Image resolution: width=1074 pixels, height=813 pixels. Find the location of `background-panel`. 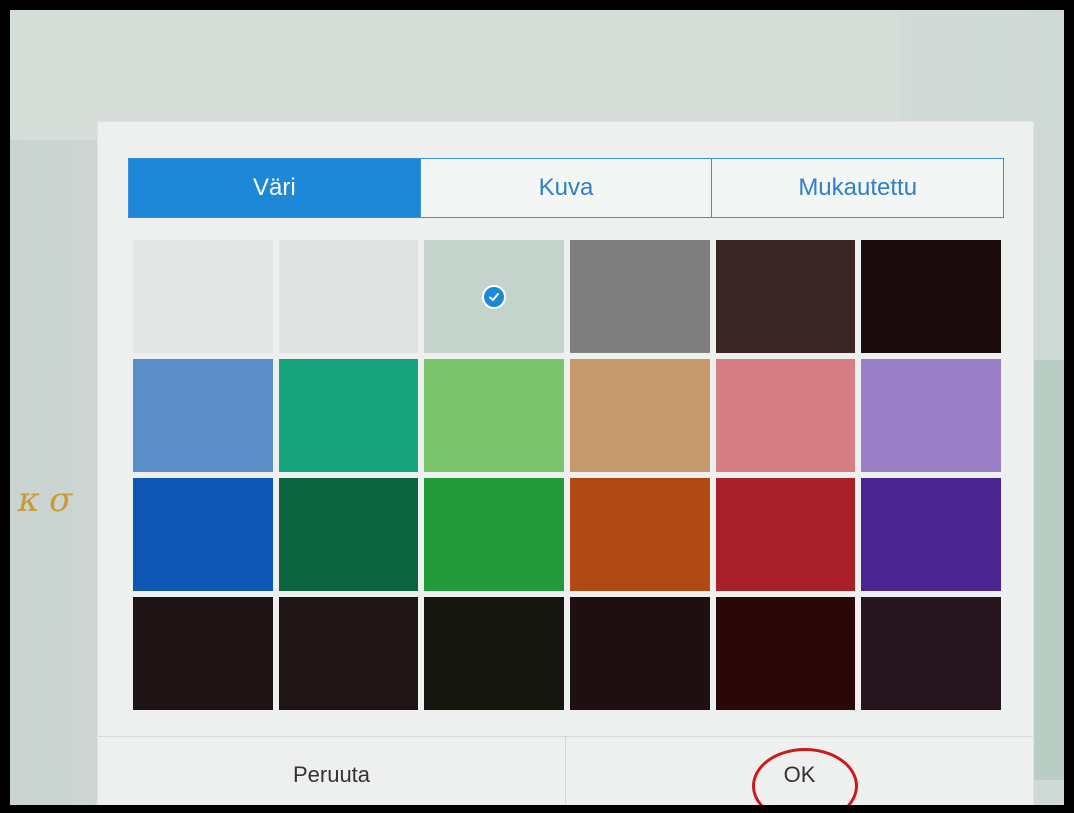

background-panel is located at coordinates (455, 75).